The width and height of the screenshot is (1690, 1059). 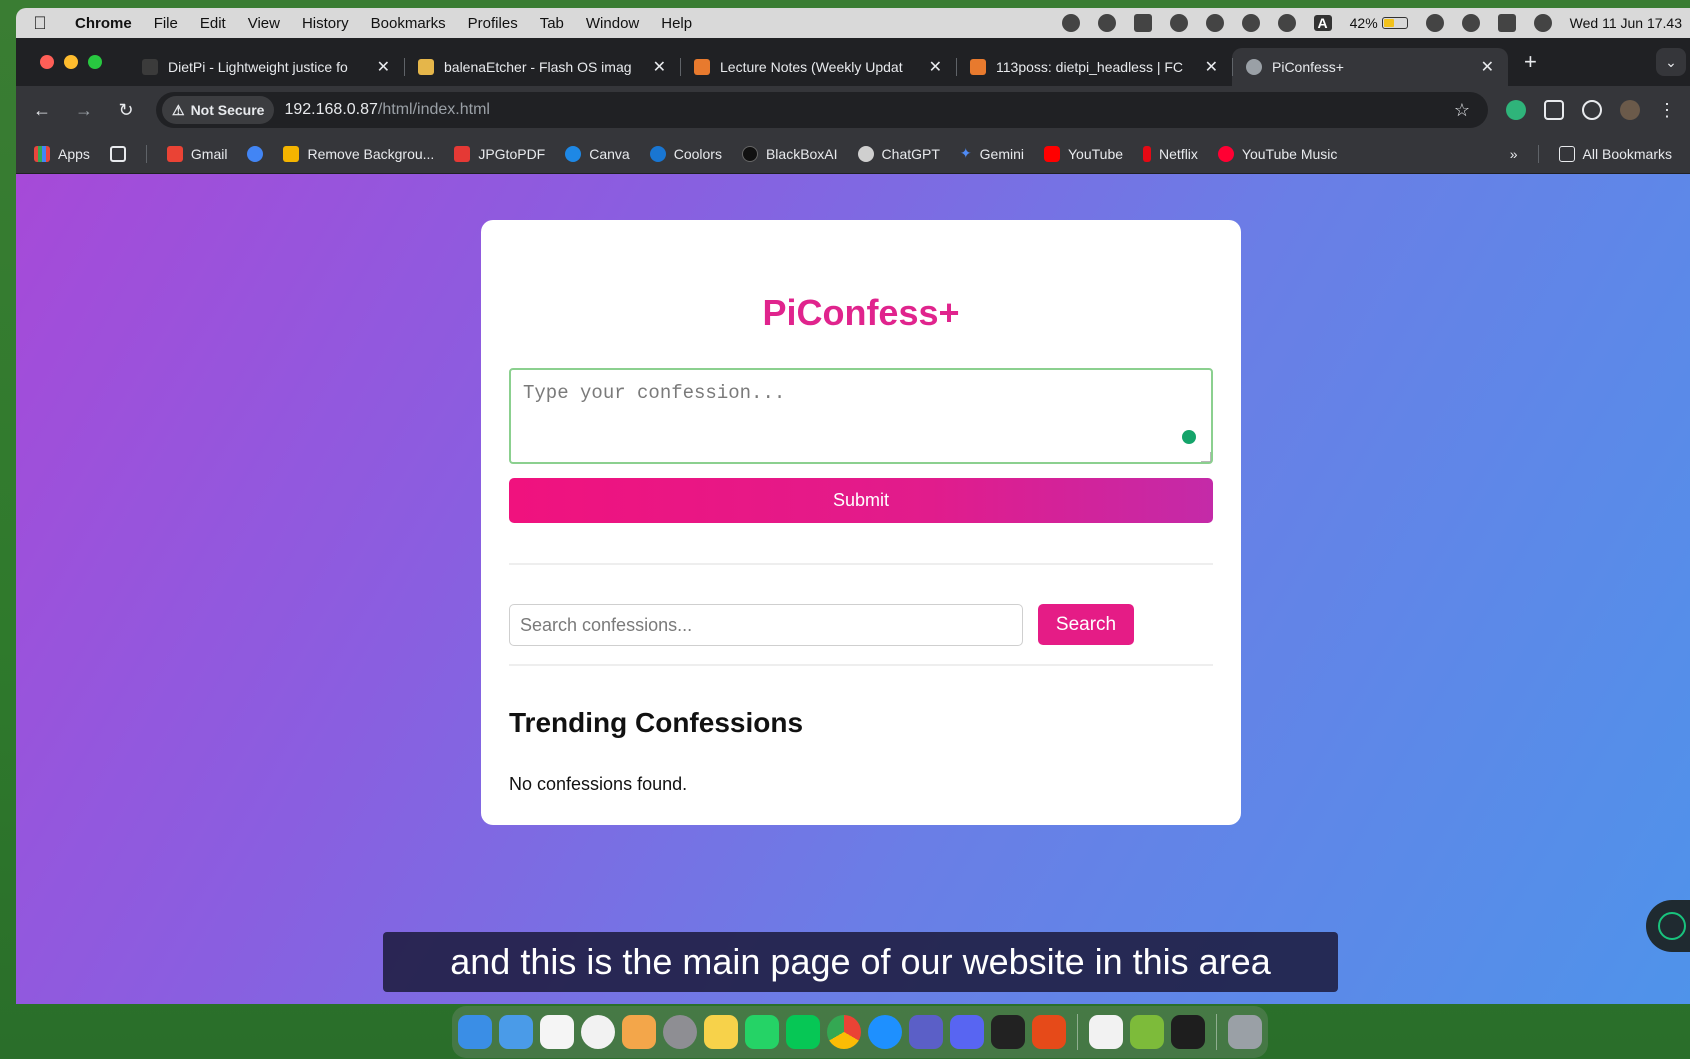 I want to click on grammarly-indicator-icon, so click(x=1189, y=437).